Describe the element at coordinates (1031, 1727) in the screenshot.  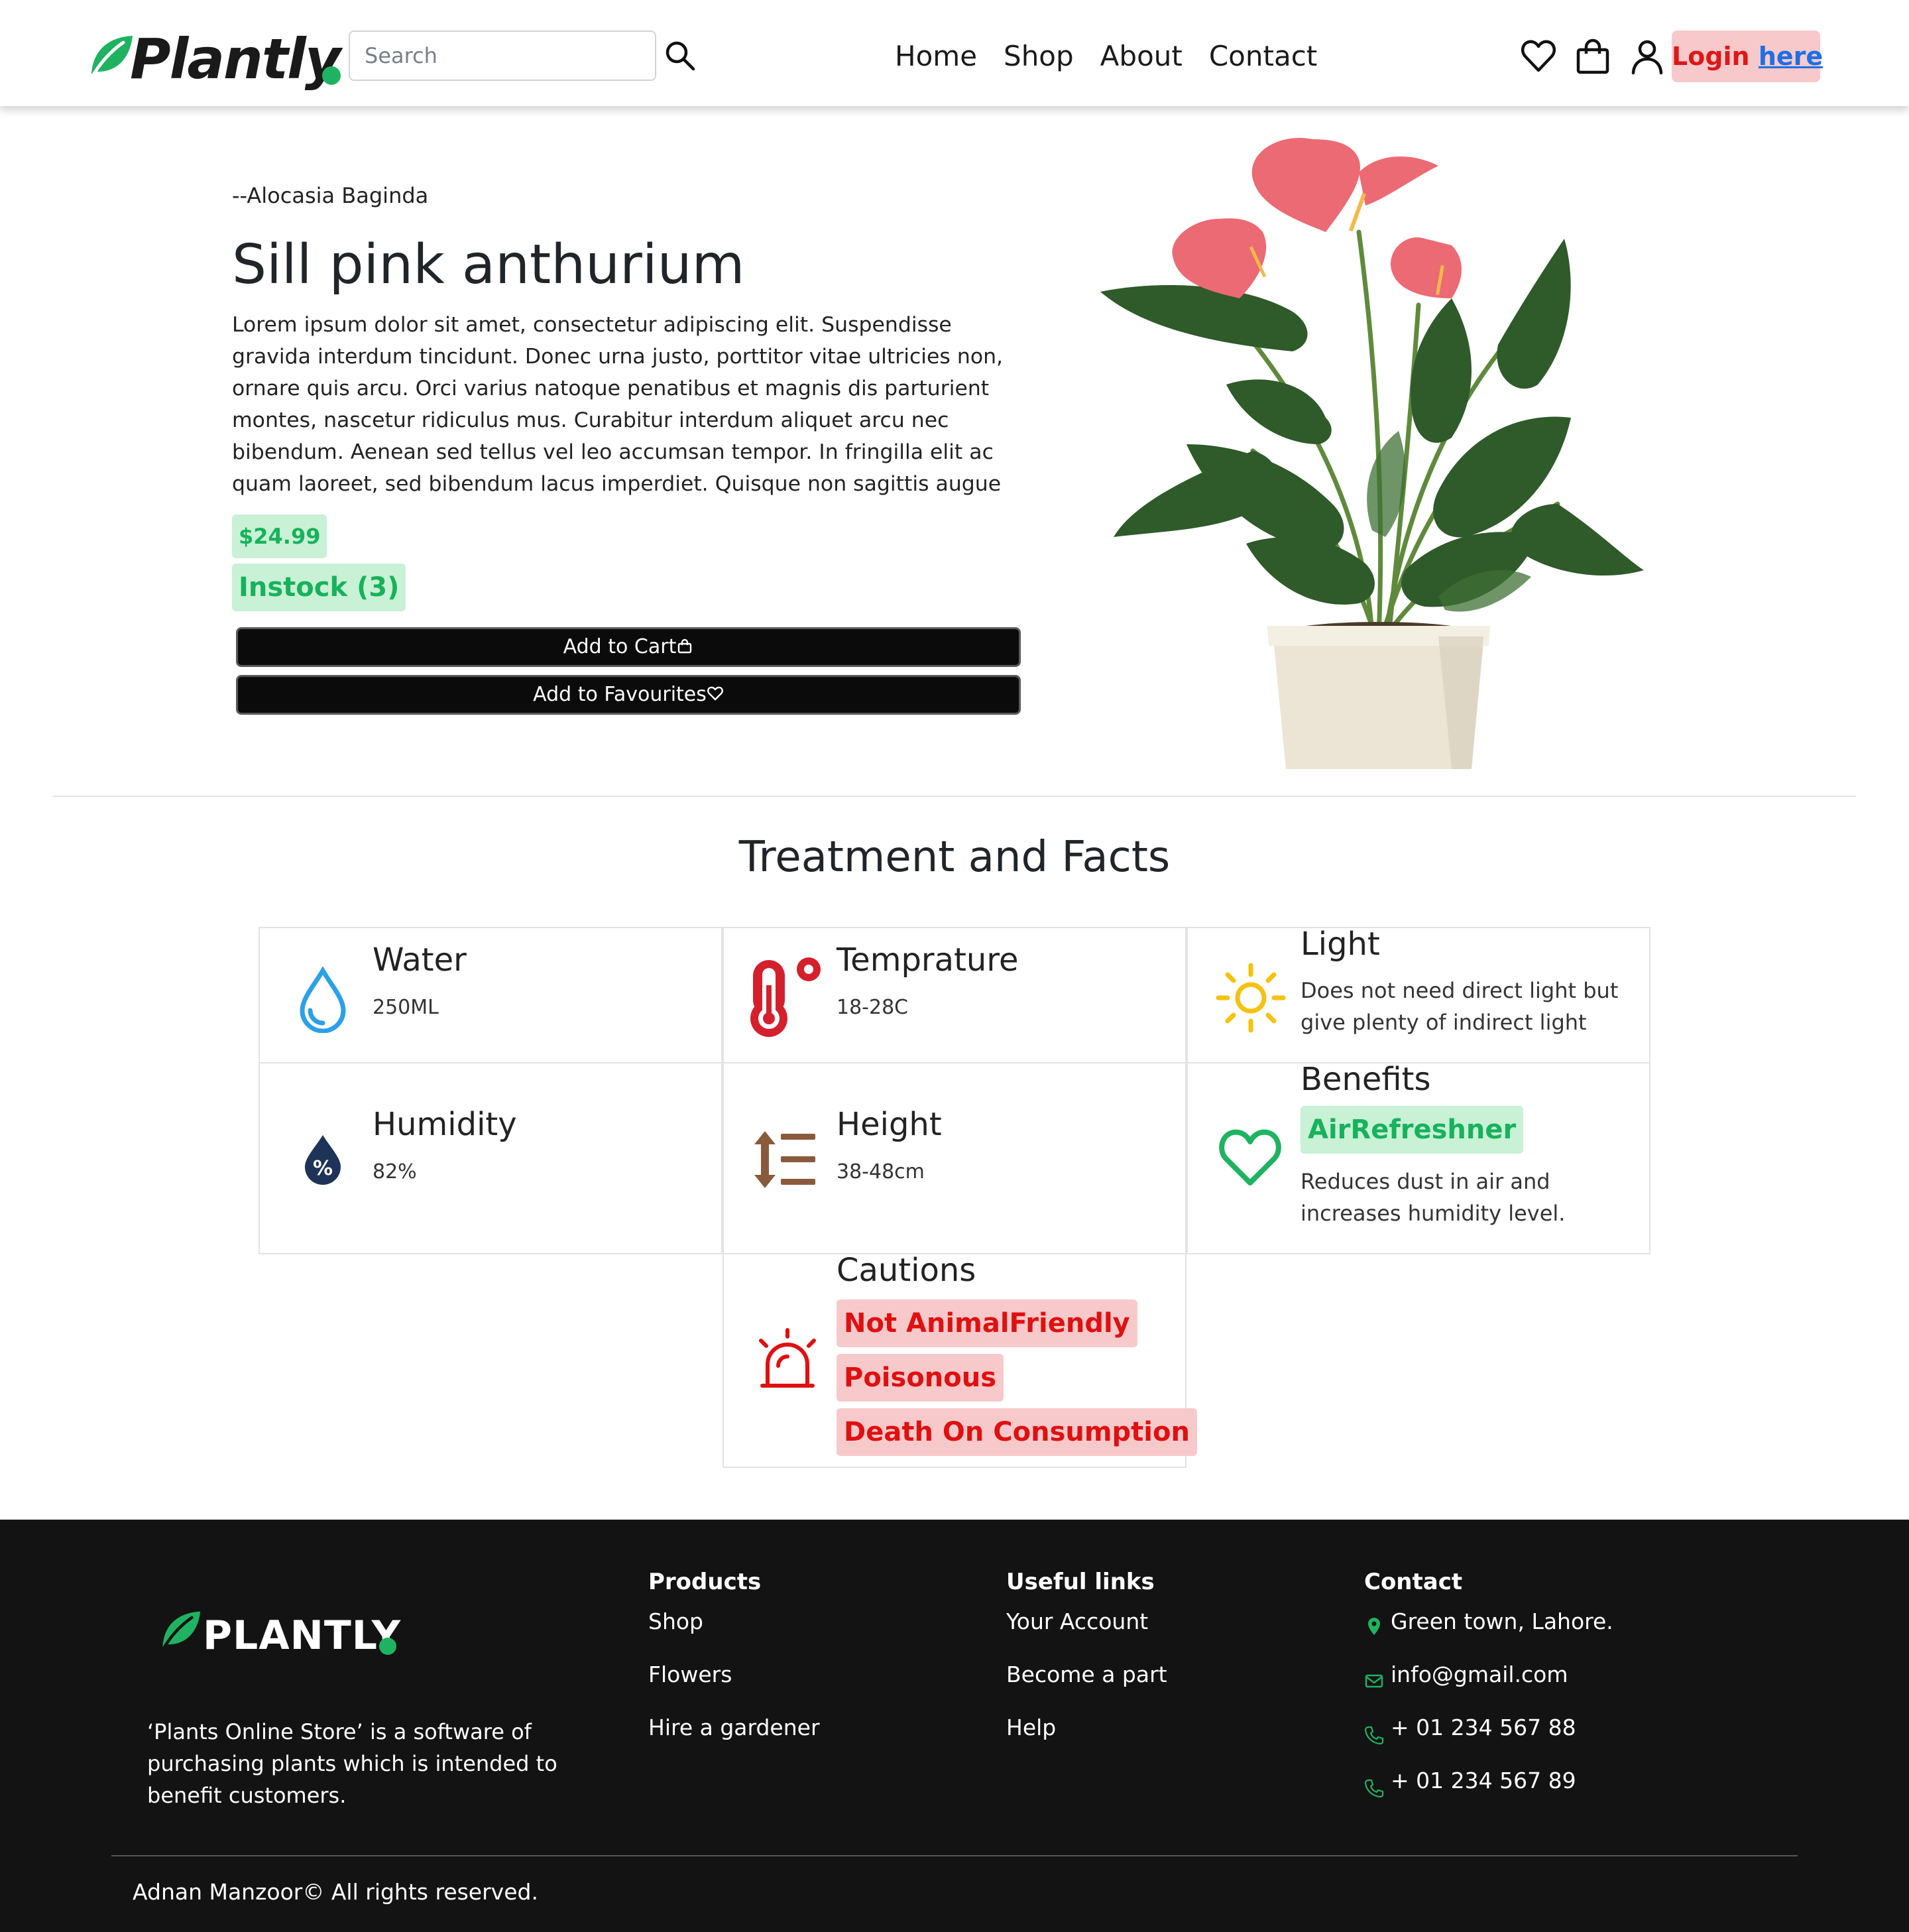
I see `footer-link-help: Help` at that location.